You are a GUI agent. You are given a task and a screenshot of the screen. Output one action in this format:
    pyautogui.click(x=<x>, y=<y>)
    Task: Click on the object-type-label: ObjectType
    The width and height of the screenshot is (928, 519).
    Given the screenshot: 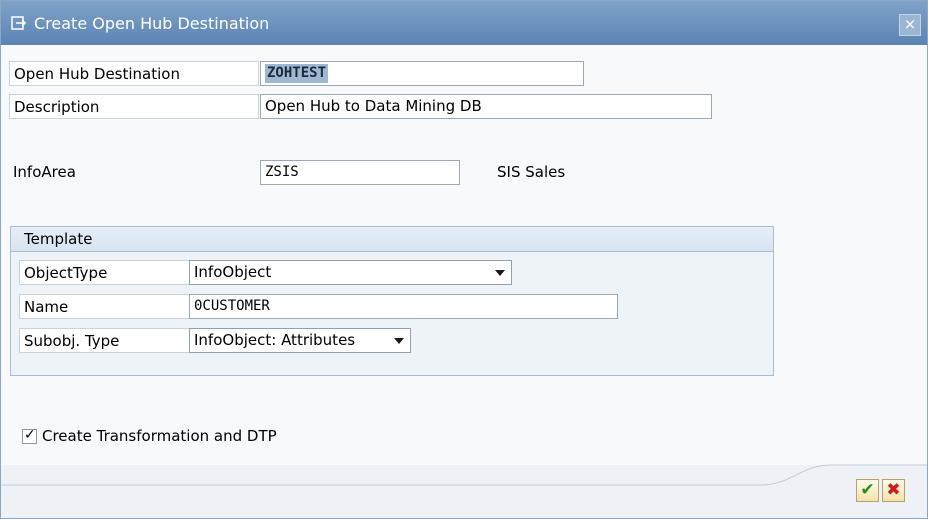 What is the action you would take?
    pyautogui.click(x=107, y=272)
    